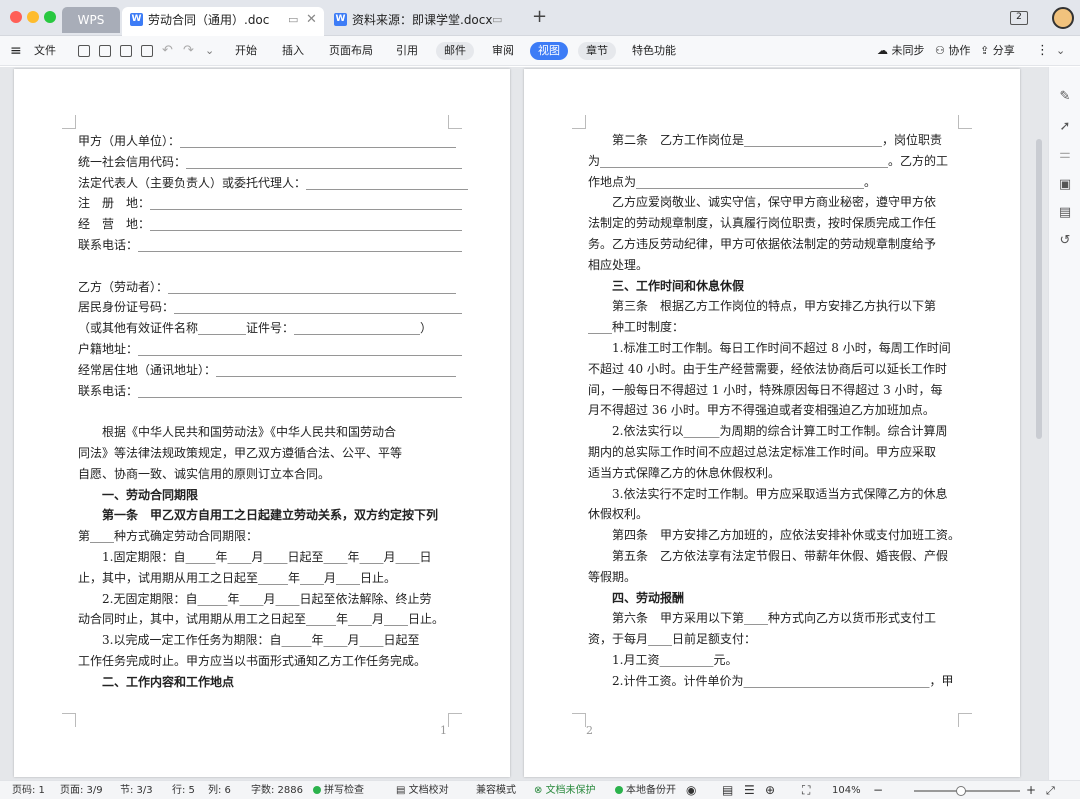 Image resolution: width=1080 pixels, height=800 pixels. What do you see at coordinates (351, 51) in the screenshot?
I see `menu-page-layout: 页面布局` at bounding box center [351, 51].